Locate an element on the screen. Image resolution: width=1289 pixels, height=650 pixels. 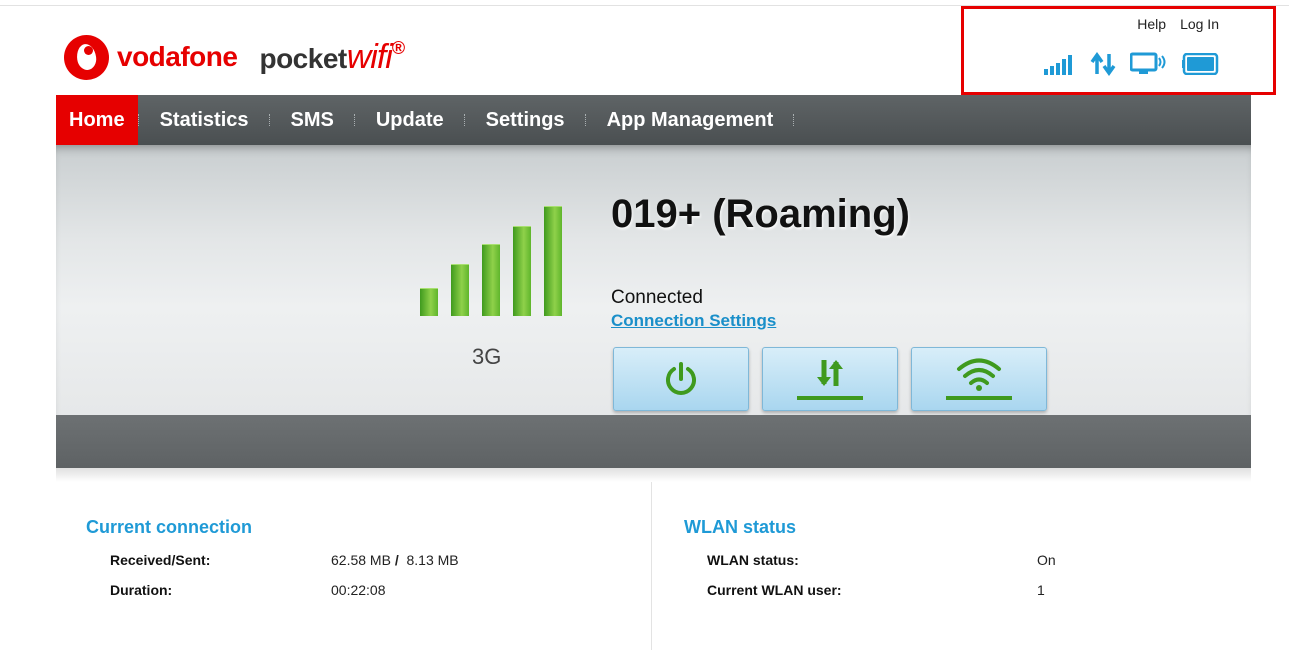
connected-device-icon is located at coordinates (1148, 63).